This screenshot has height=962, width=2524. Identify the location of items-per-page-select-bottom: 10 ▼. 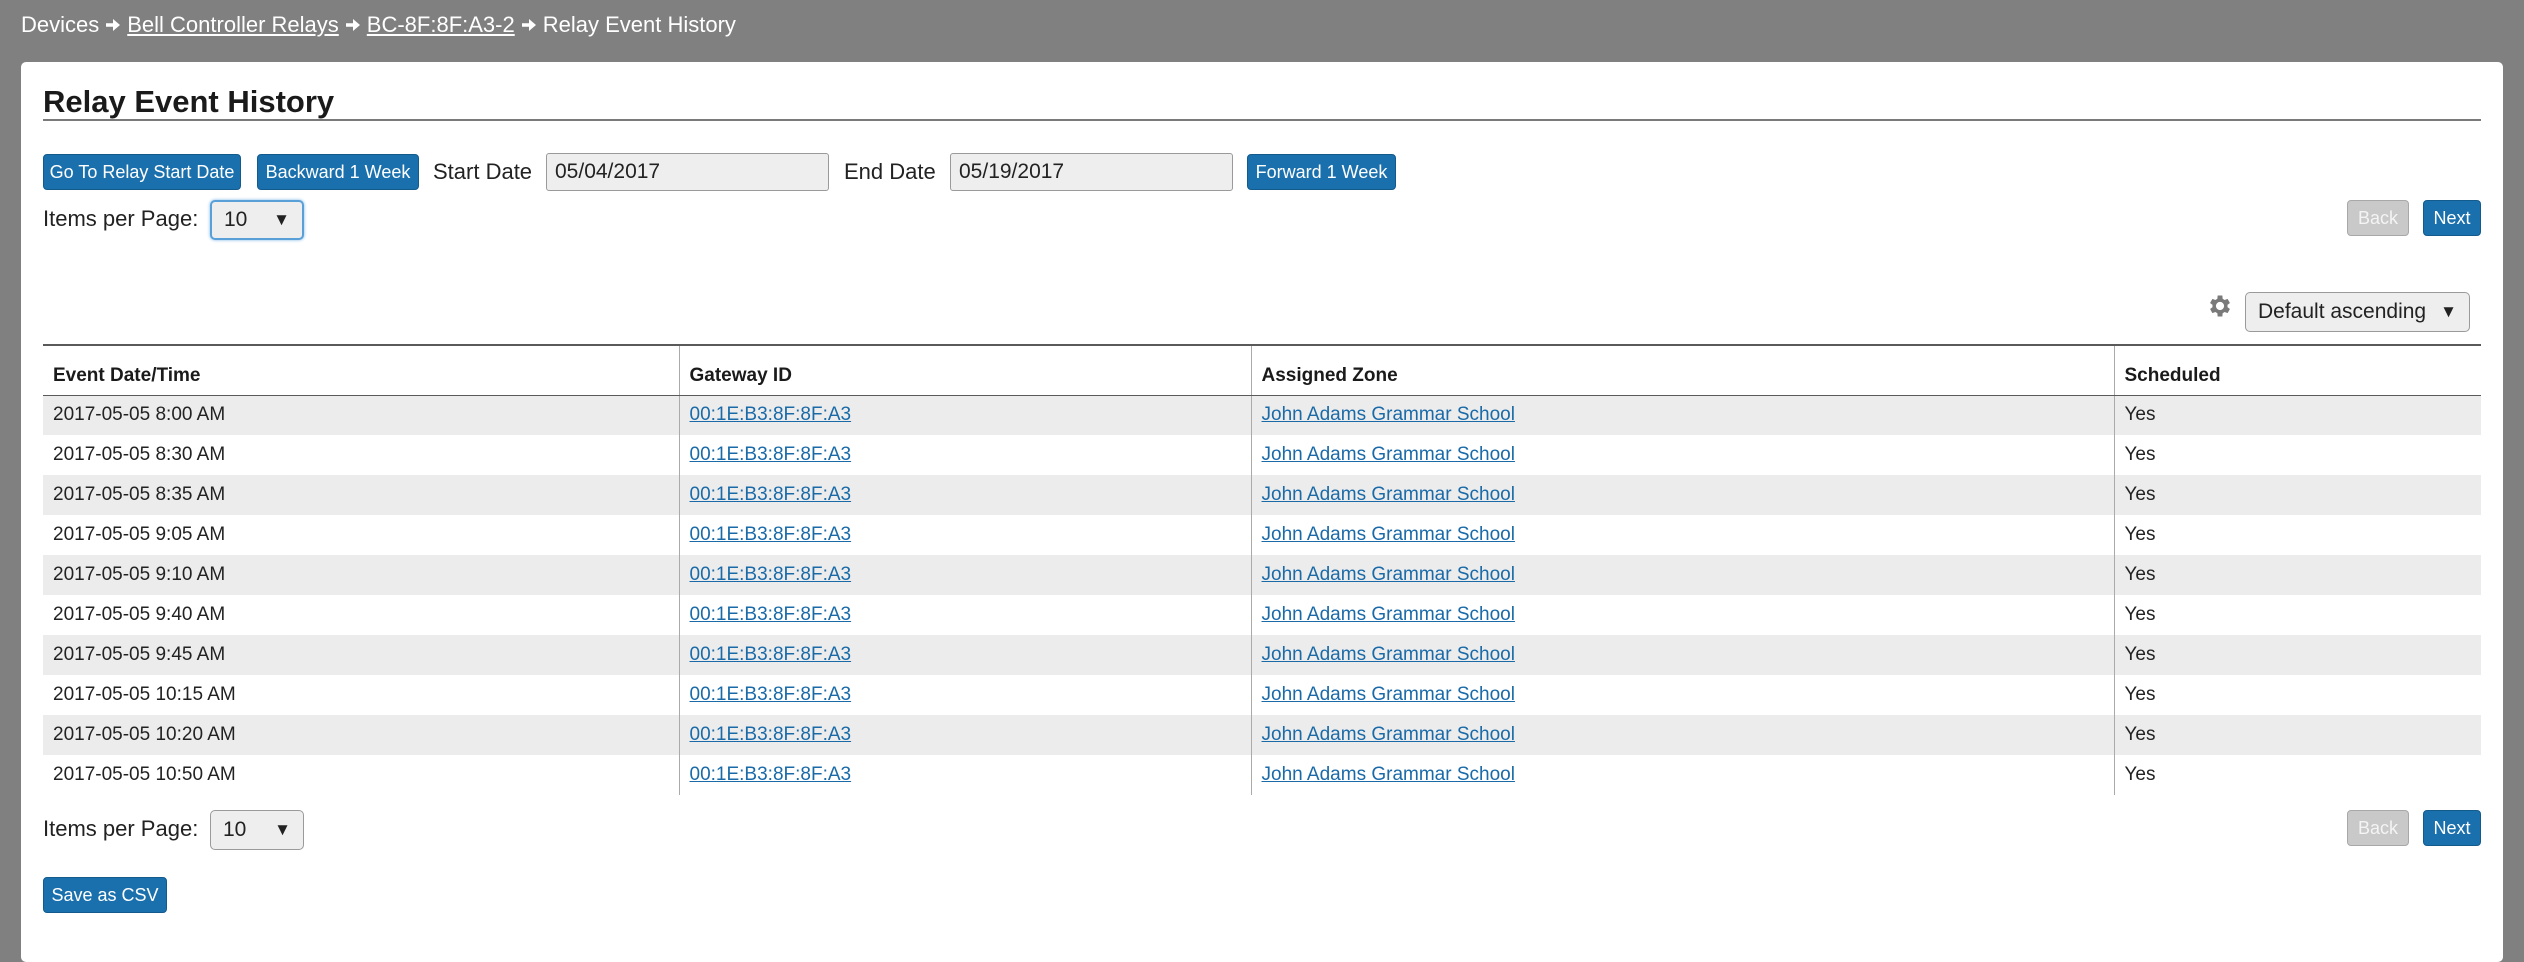
(257, 830).